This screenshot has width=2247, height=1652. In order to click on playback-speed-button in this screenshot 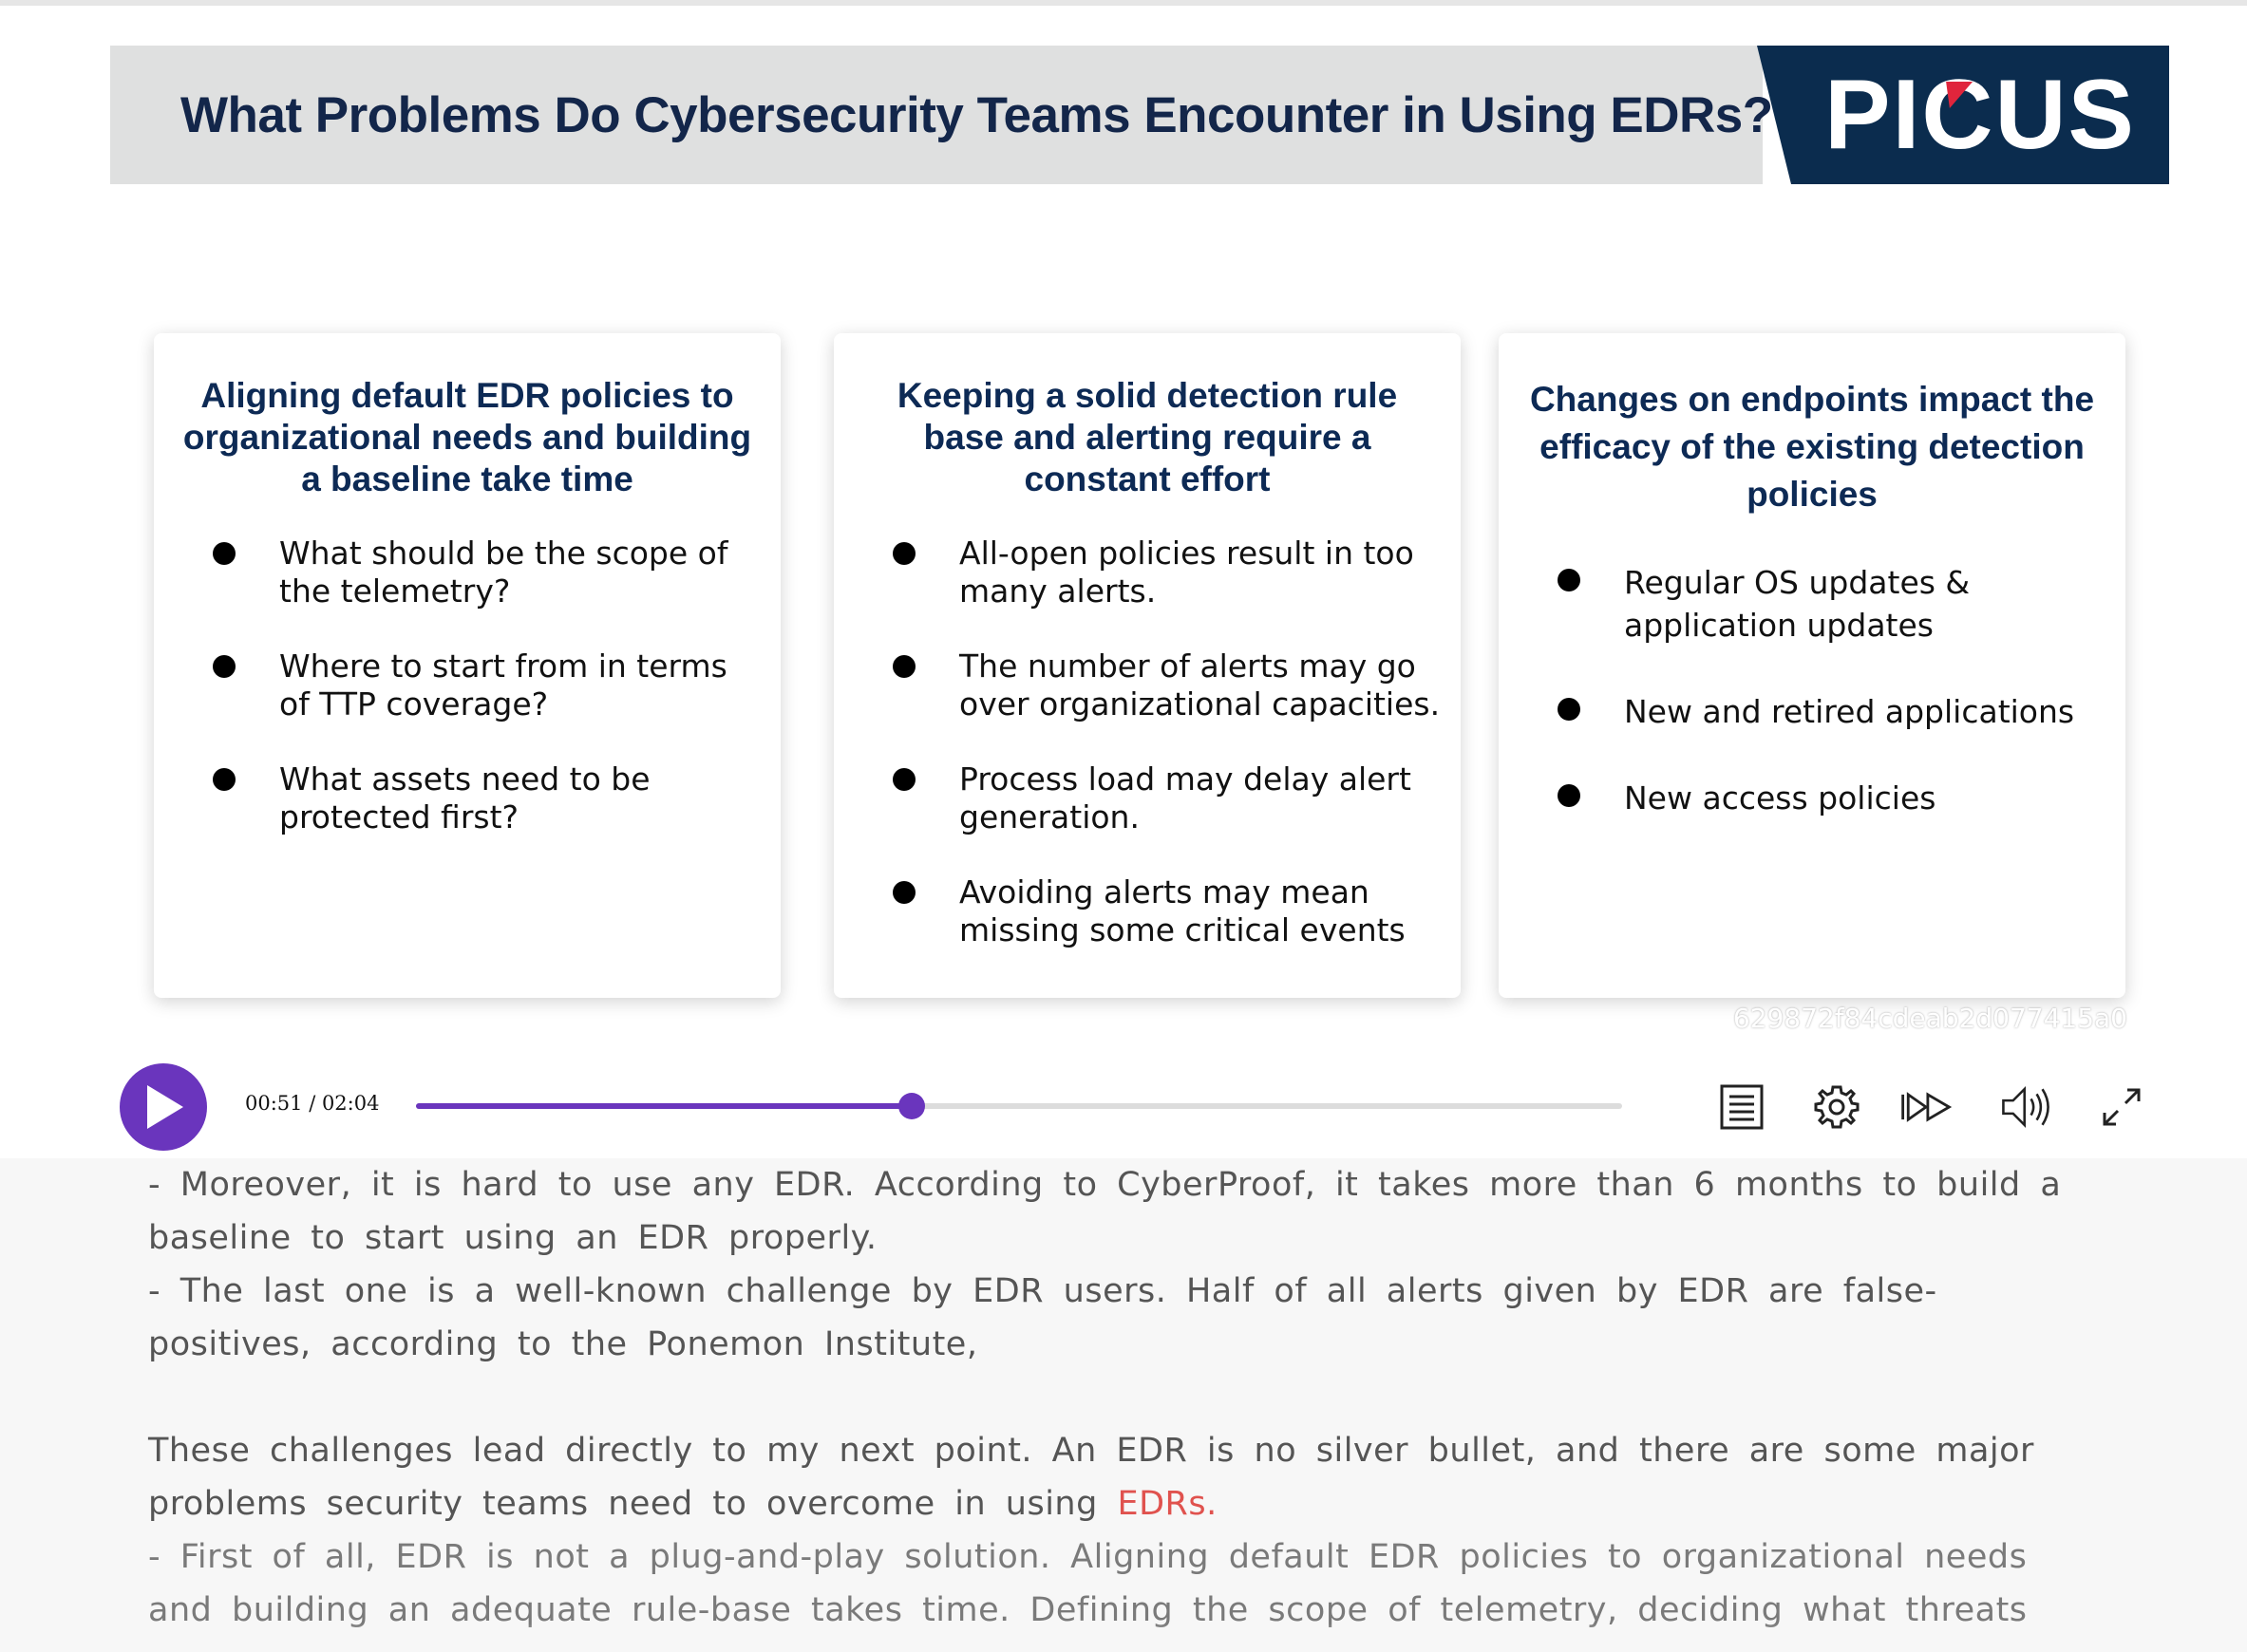, I will do `click(1926, 1107)`.